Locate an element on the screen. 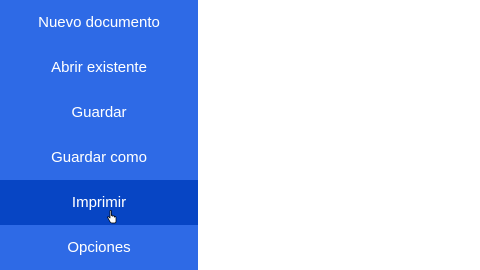 The image size is (480, 270). menu-item-abrir-existente: Abrir existente is located at coordinates (99, 67).